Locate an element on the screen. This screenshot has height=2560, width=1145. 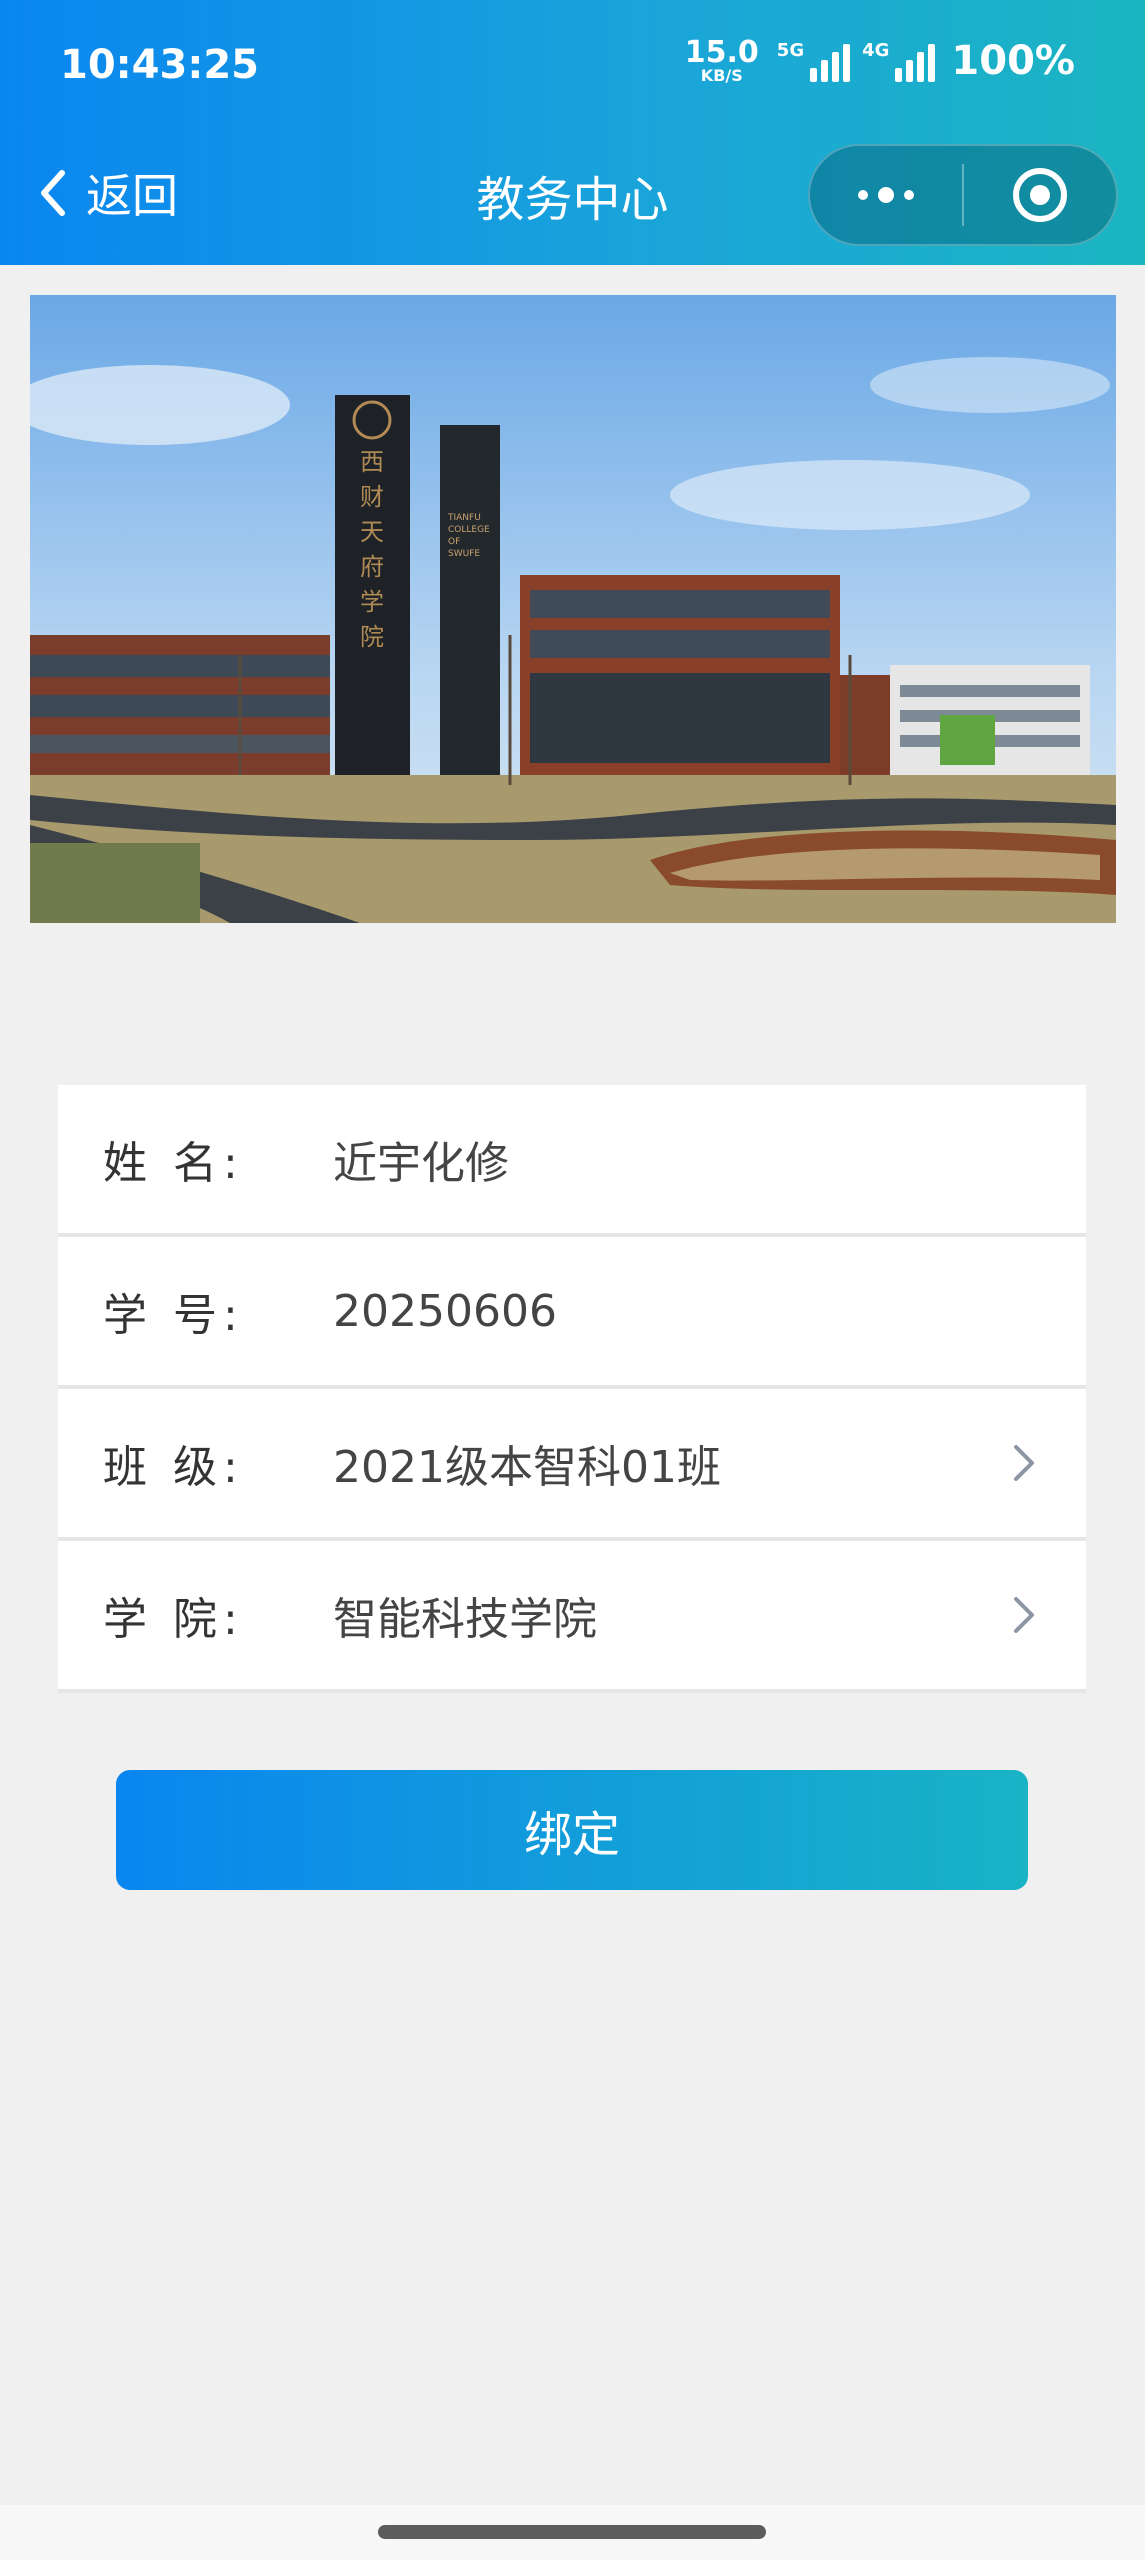
banner-sign-char-3: 天 is located at coordinates (372, 532).